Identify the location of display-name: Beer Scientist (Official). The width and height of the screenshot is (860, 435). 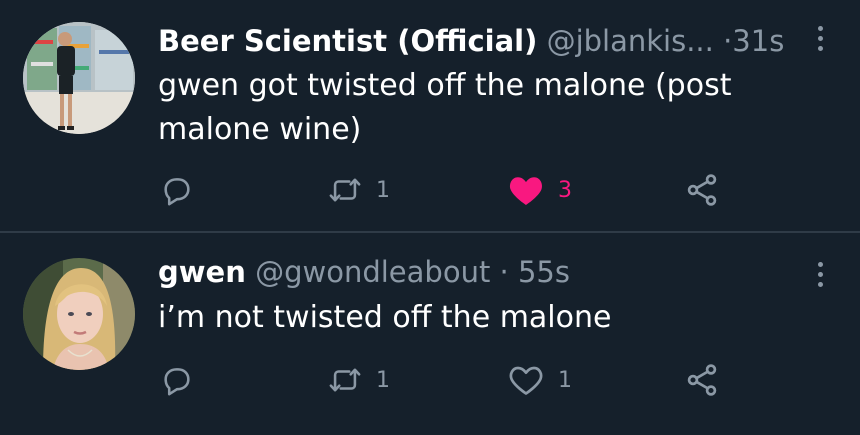
(347, 41).